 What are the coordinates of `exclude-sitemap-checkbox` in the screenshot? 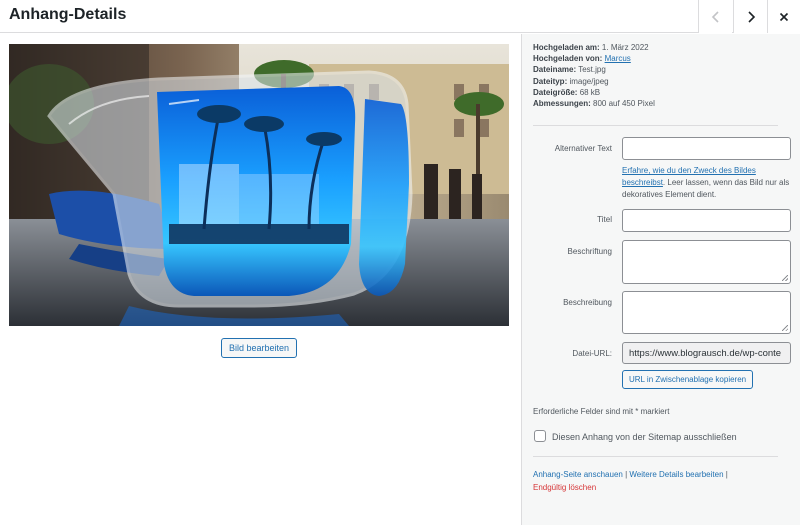 It's located at (540, 436).